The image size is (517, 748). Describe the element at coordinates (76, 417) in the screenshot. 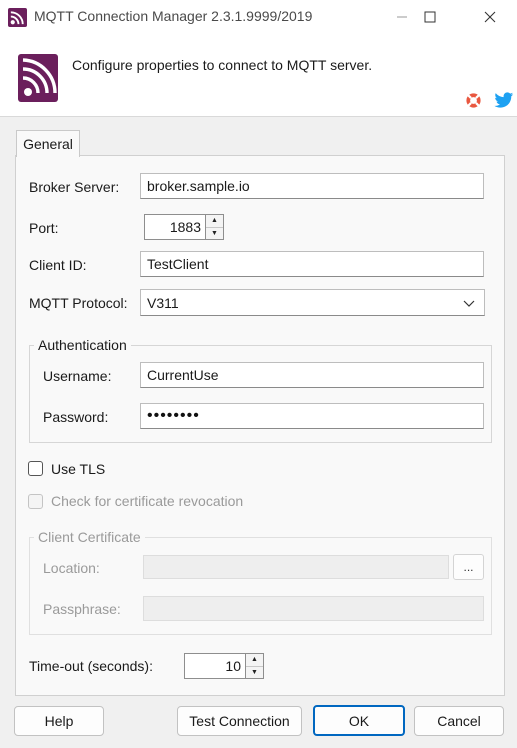

I see `password-label: Password:` at that location.